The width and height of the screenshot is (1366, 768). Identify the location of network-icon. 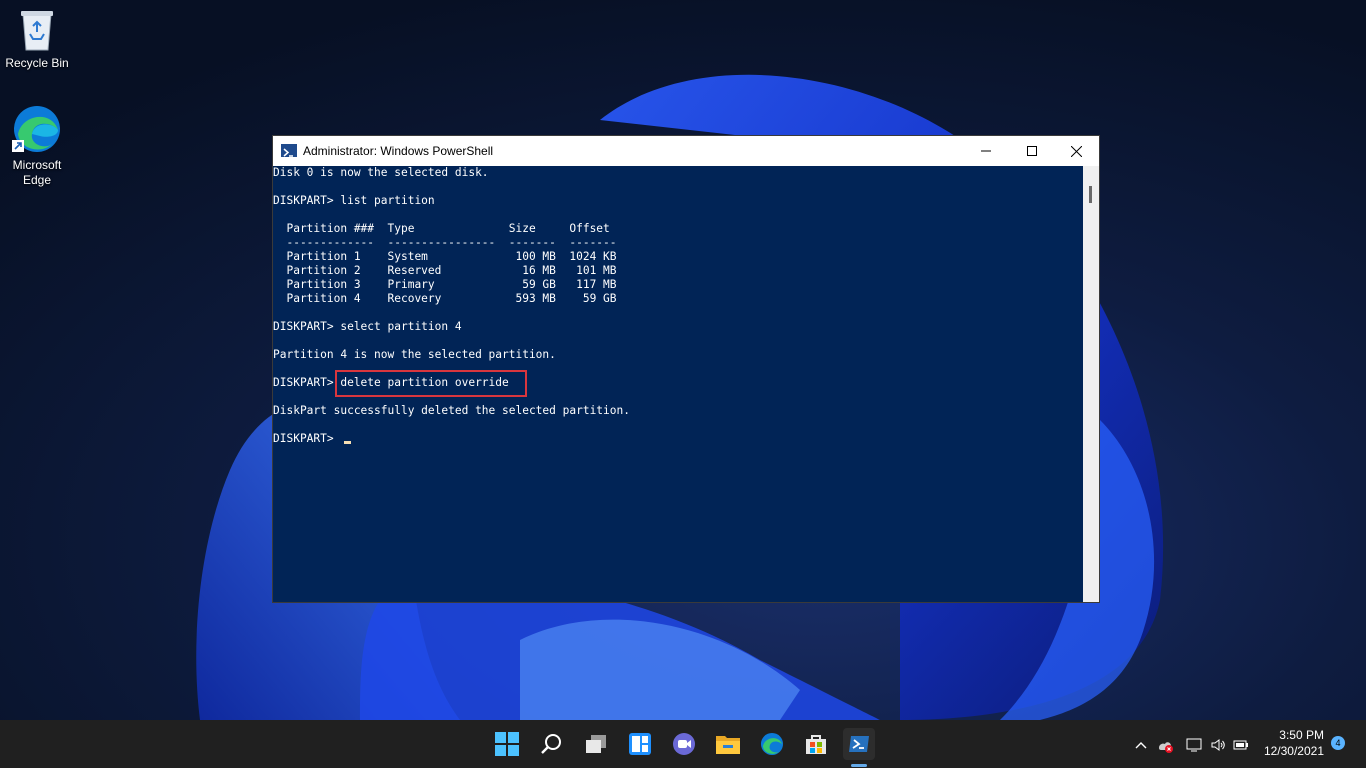
(1194, 745).